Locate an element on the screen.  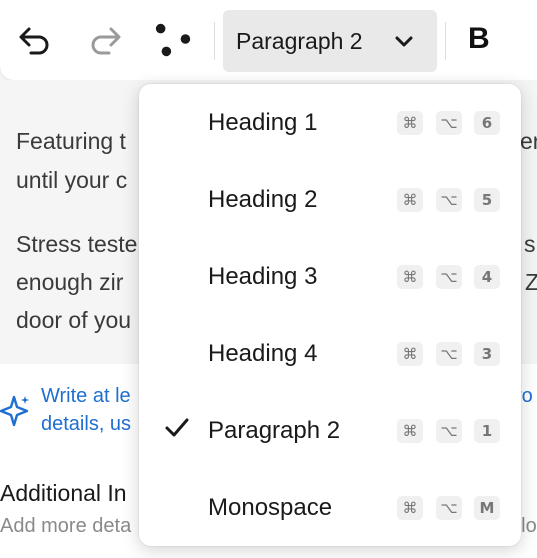
menu-item-monospace: Monospace ⌘ ⌥ M is located at coordinates (330, 507).